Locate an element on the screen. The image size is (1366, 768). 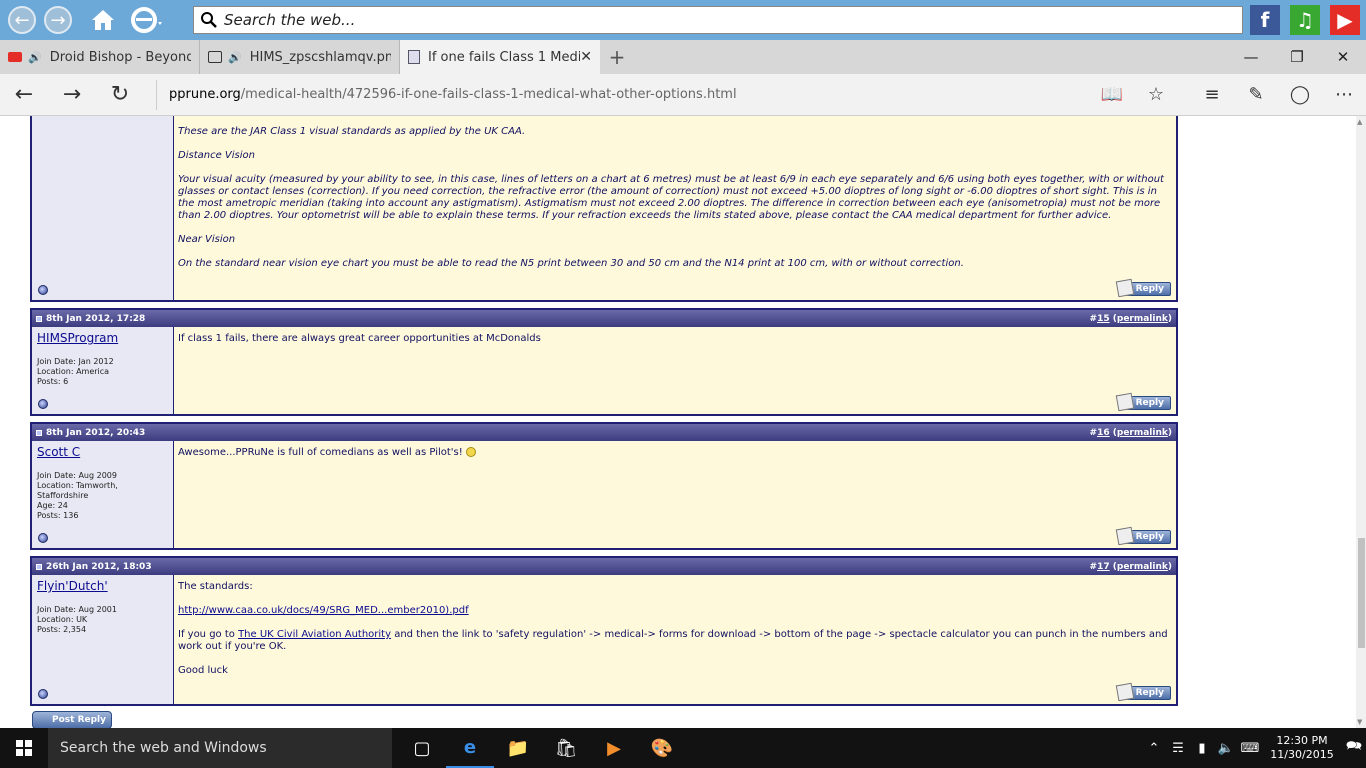
tab-photo: 🔊 HIMS_zpscshlamqv.png | is located at coordinates (300, 57).